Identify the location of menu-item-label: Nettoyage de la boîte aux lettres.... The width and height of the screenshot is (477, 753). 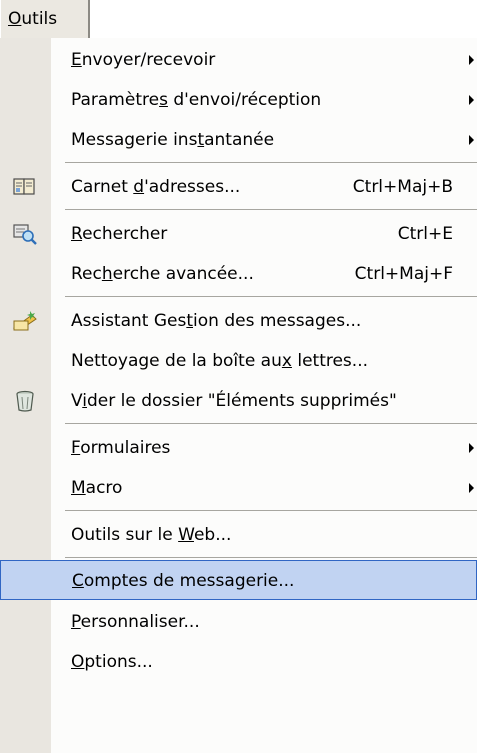
(219, 361).